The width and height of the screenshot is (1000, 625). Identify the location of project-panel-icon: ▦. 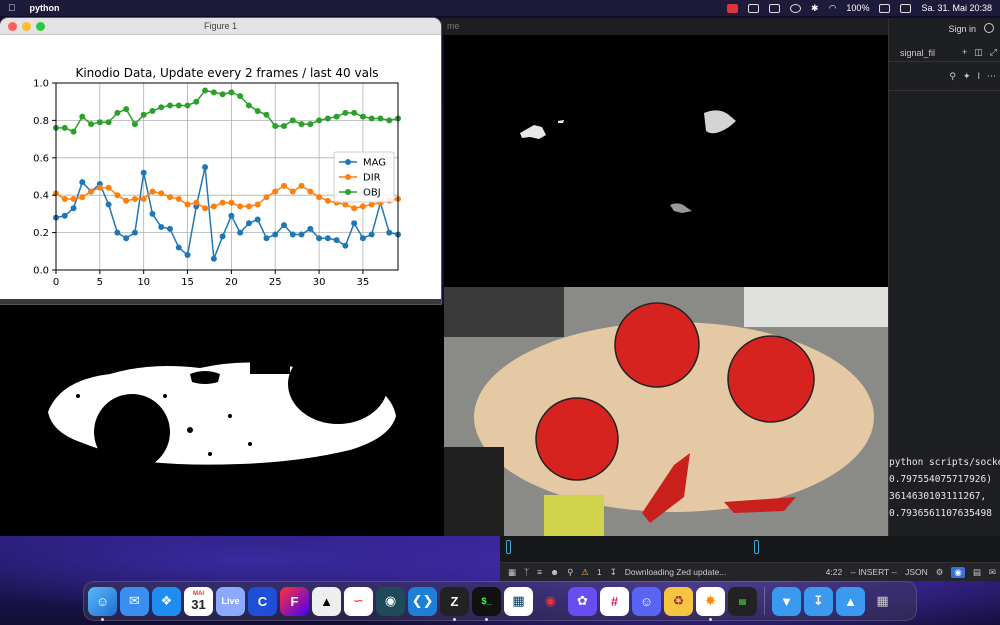
(512, 572).